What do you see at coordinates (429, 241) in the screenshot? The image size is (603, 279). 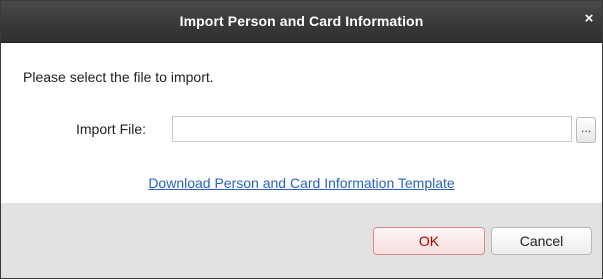 I see `ok-button: OK` at bounding box center [429, 241].